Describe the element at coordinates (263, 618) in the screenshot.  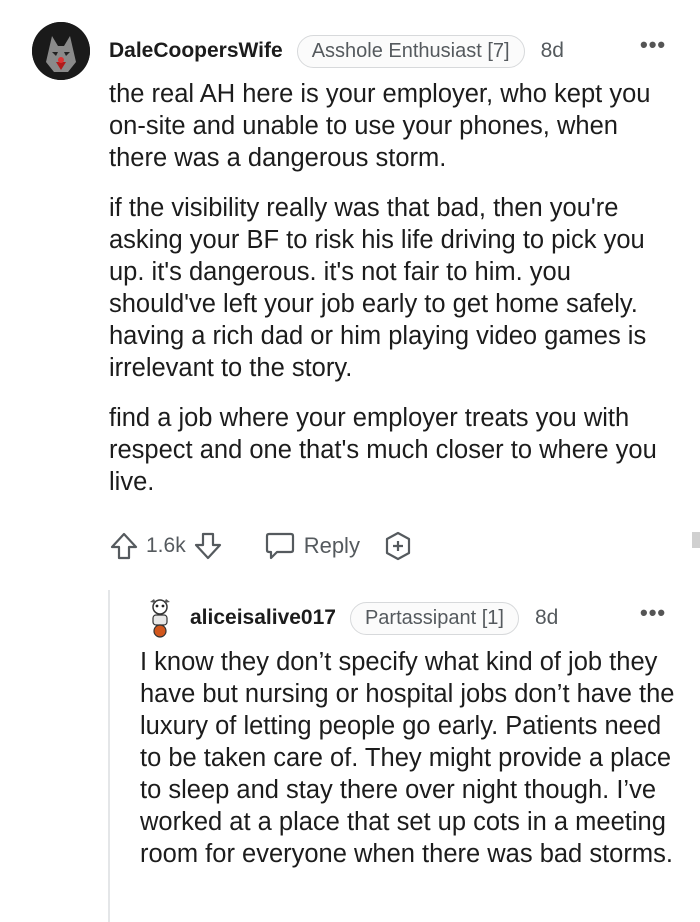
I see `username: aliceisalive017` at that location.